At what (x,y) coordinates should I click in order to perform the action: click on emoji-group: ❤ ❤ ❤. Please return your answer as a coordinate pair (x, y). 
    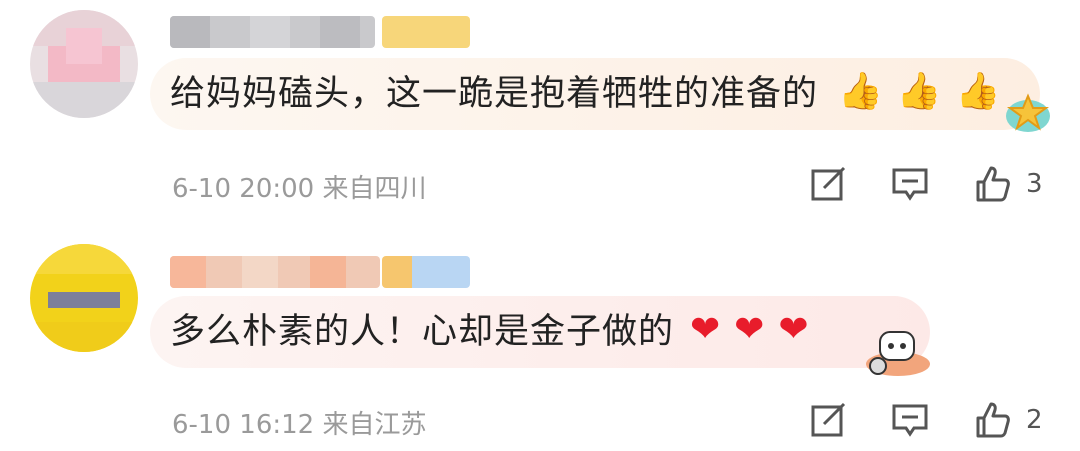
    Looking at the image, I should click on (749, 330).